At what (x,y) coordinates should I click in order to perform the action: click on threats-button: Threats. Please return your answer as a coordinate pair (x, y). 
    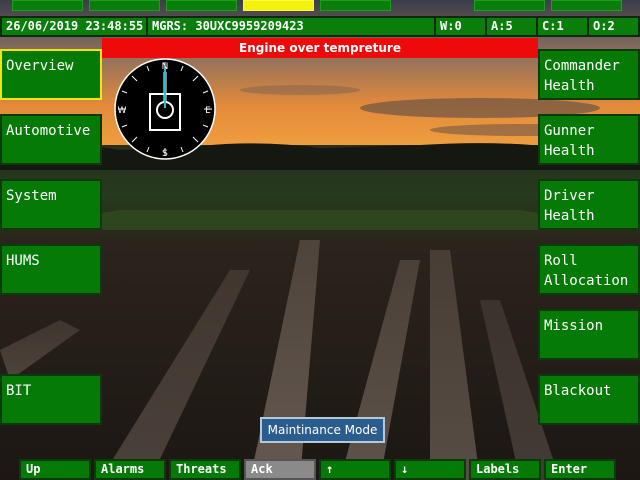
    Looking at the image, I should click on (205, 469).